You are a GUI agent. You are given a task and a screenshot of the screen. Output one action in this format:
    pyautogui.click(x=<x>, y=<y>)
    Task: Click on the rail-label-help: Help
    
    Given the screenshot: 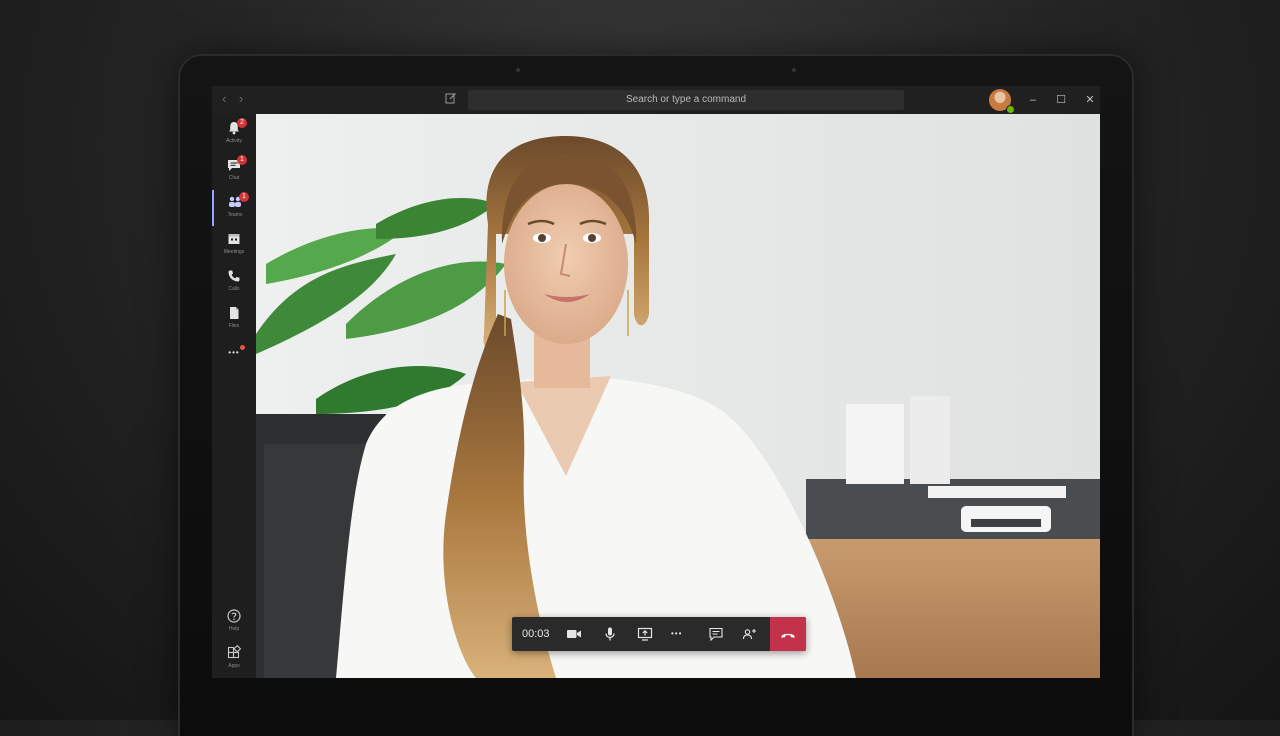 What is the action you would take?
    pyautogui.click(x=234, y=629)
    